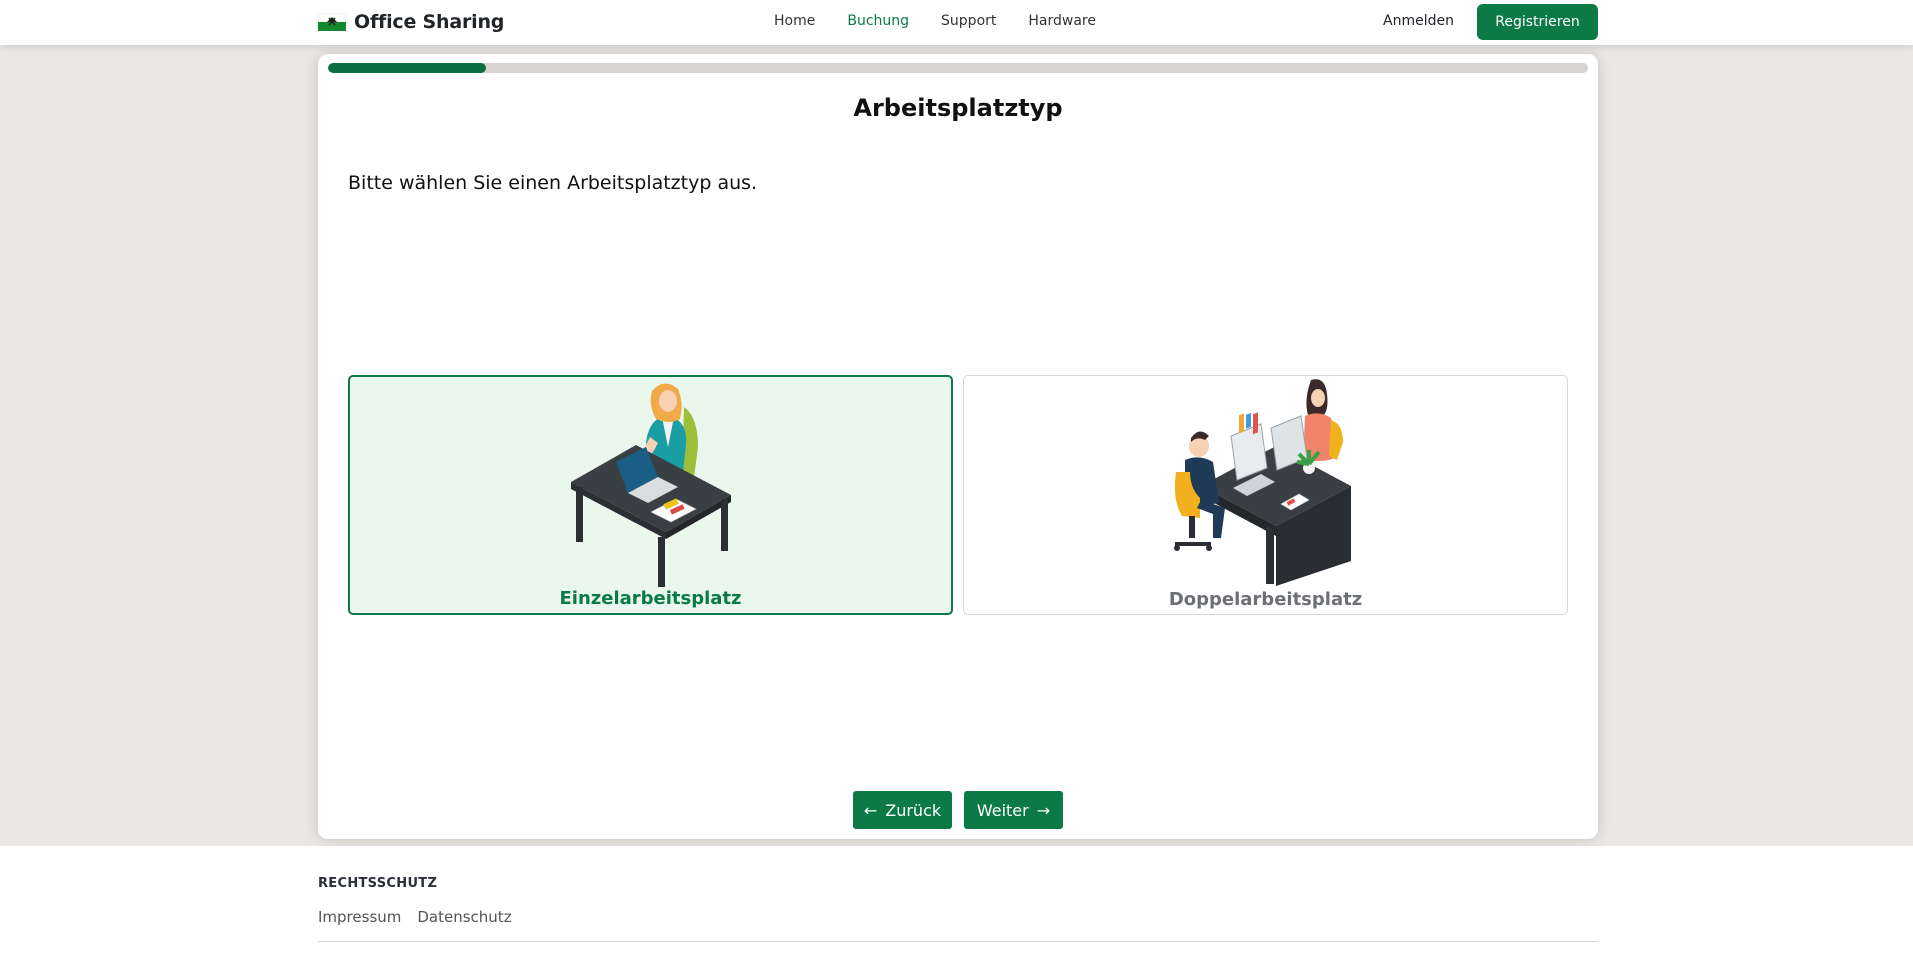  Describe the element at coordinates (878, 21) in the screenshot. I see `nav-link-buchung: Buchung` at that location.